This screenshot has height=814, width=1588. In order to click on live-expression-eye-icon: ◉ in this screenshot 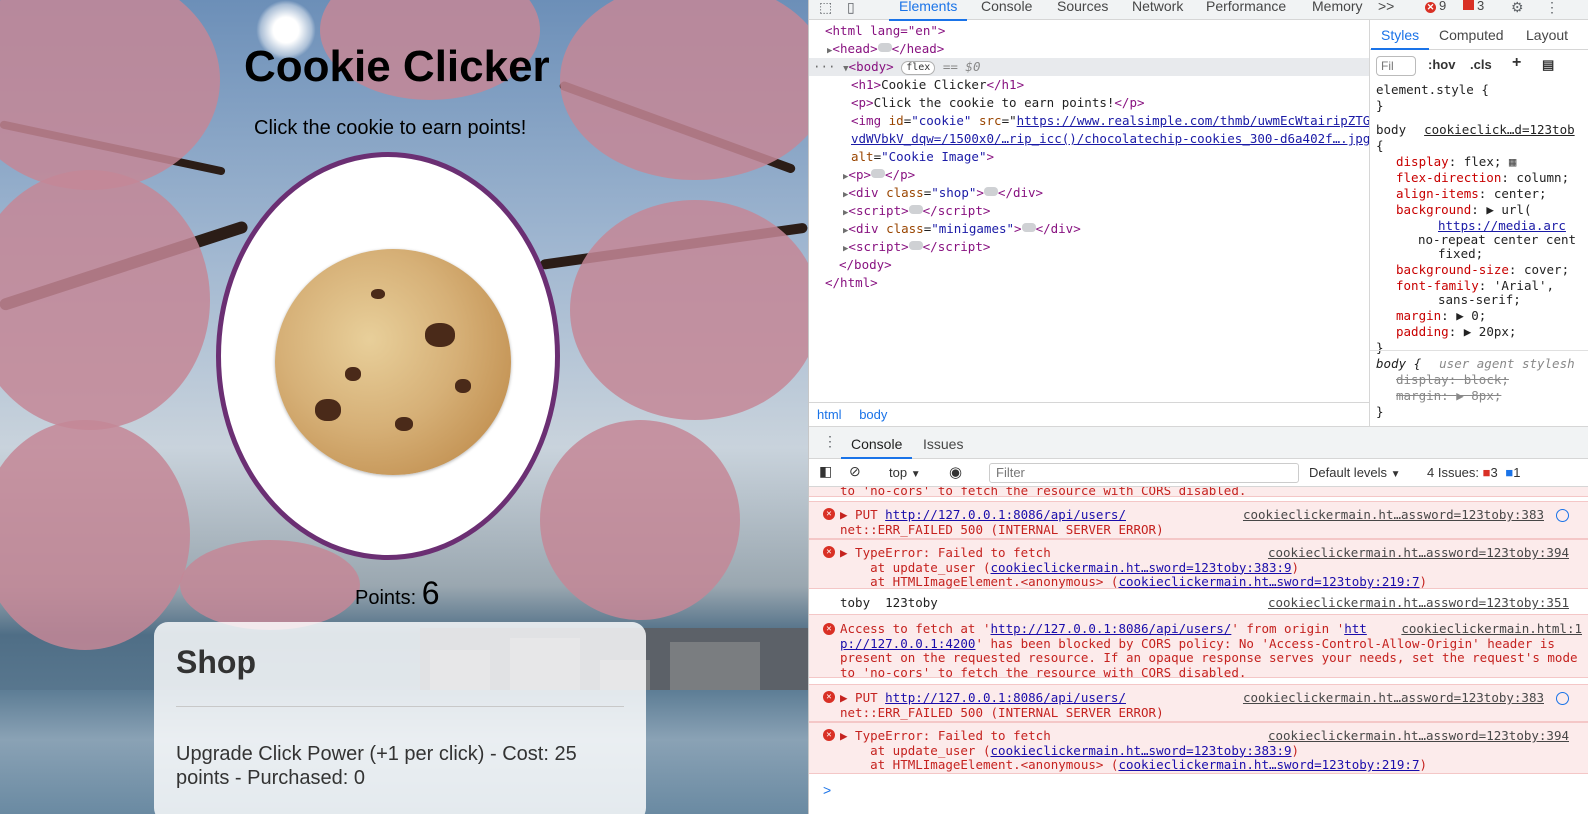, I will do `click(955, 472)`.